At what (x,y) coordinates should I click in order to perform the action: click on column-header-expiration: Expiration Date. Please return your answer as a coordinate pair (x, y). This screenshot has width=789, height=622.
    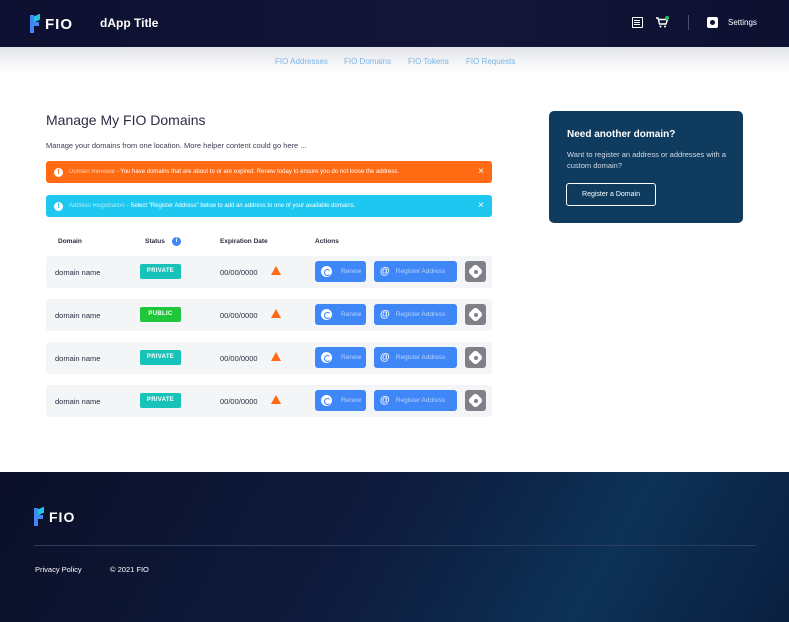
    Looking at the image, I should click on (244, 241).